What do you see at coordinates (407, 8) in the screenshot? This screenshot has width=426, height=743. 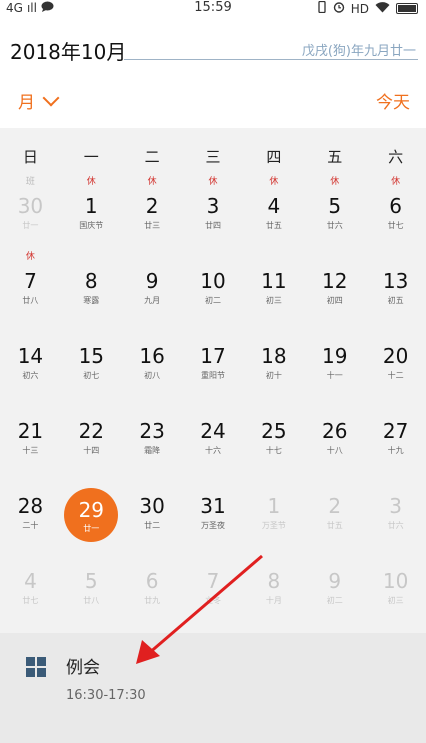 I see `battery-icon` at bounding box center [407, 8].